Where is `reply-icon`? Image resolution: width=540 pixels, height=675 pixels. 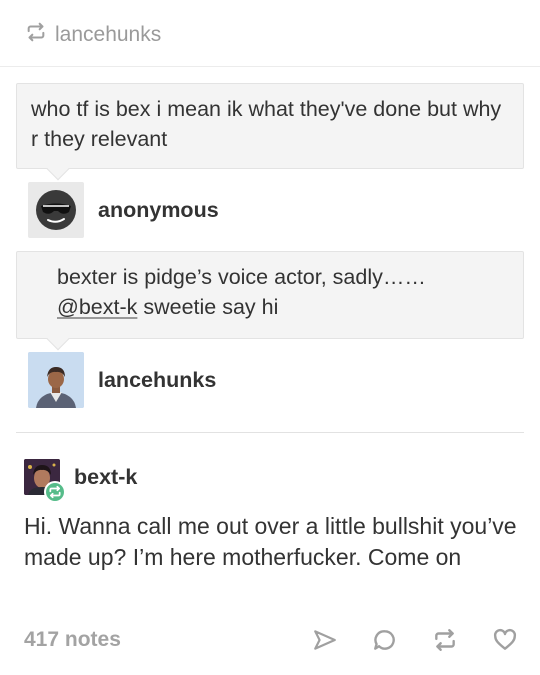 reply-icon is located at coordinates (385, 640).